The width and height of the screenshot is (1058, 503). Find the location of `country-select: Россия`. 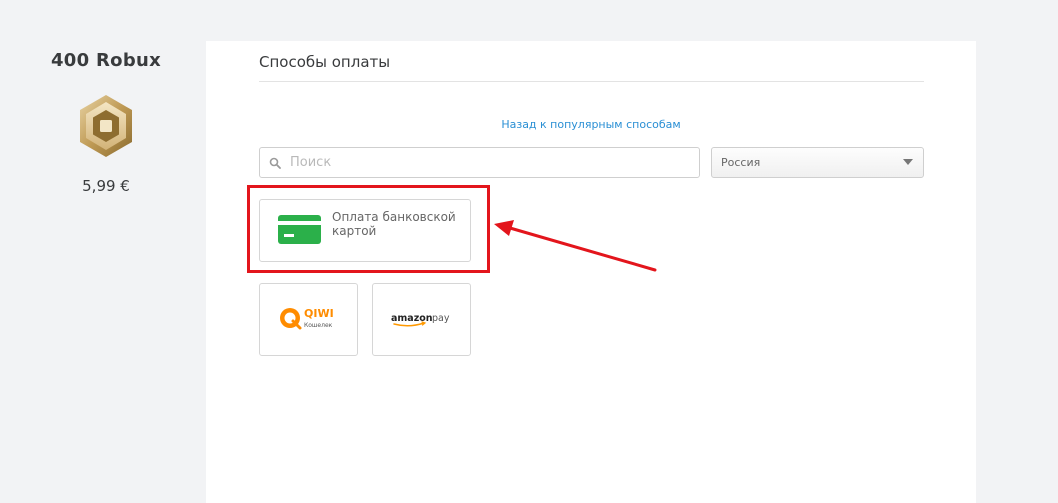

country-select: Россия is located at coordinates (817, 162).